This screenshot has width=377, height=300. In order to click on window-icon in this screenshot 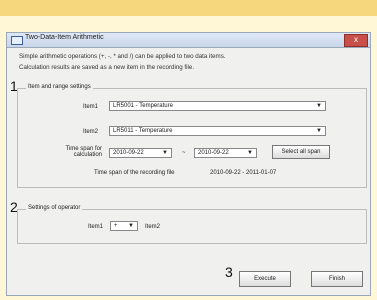, I will do `click(17, 40)`.